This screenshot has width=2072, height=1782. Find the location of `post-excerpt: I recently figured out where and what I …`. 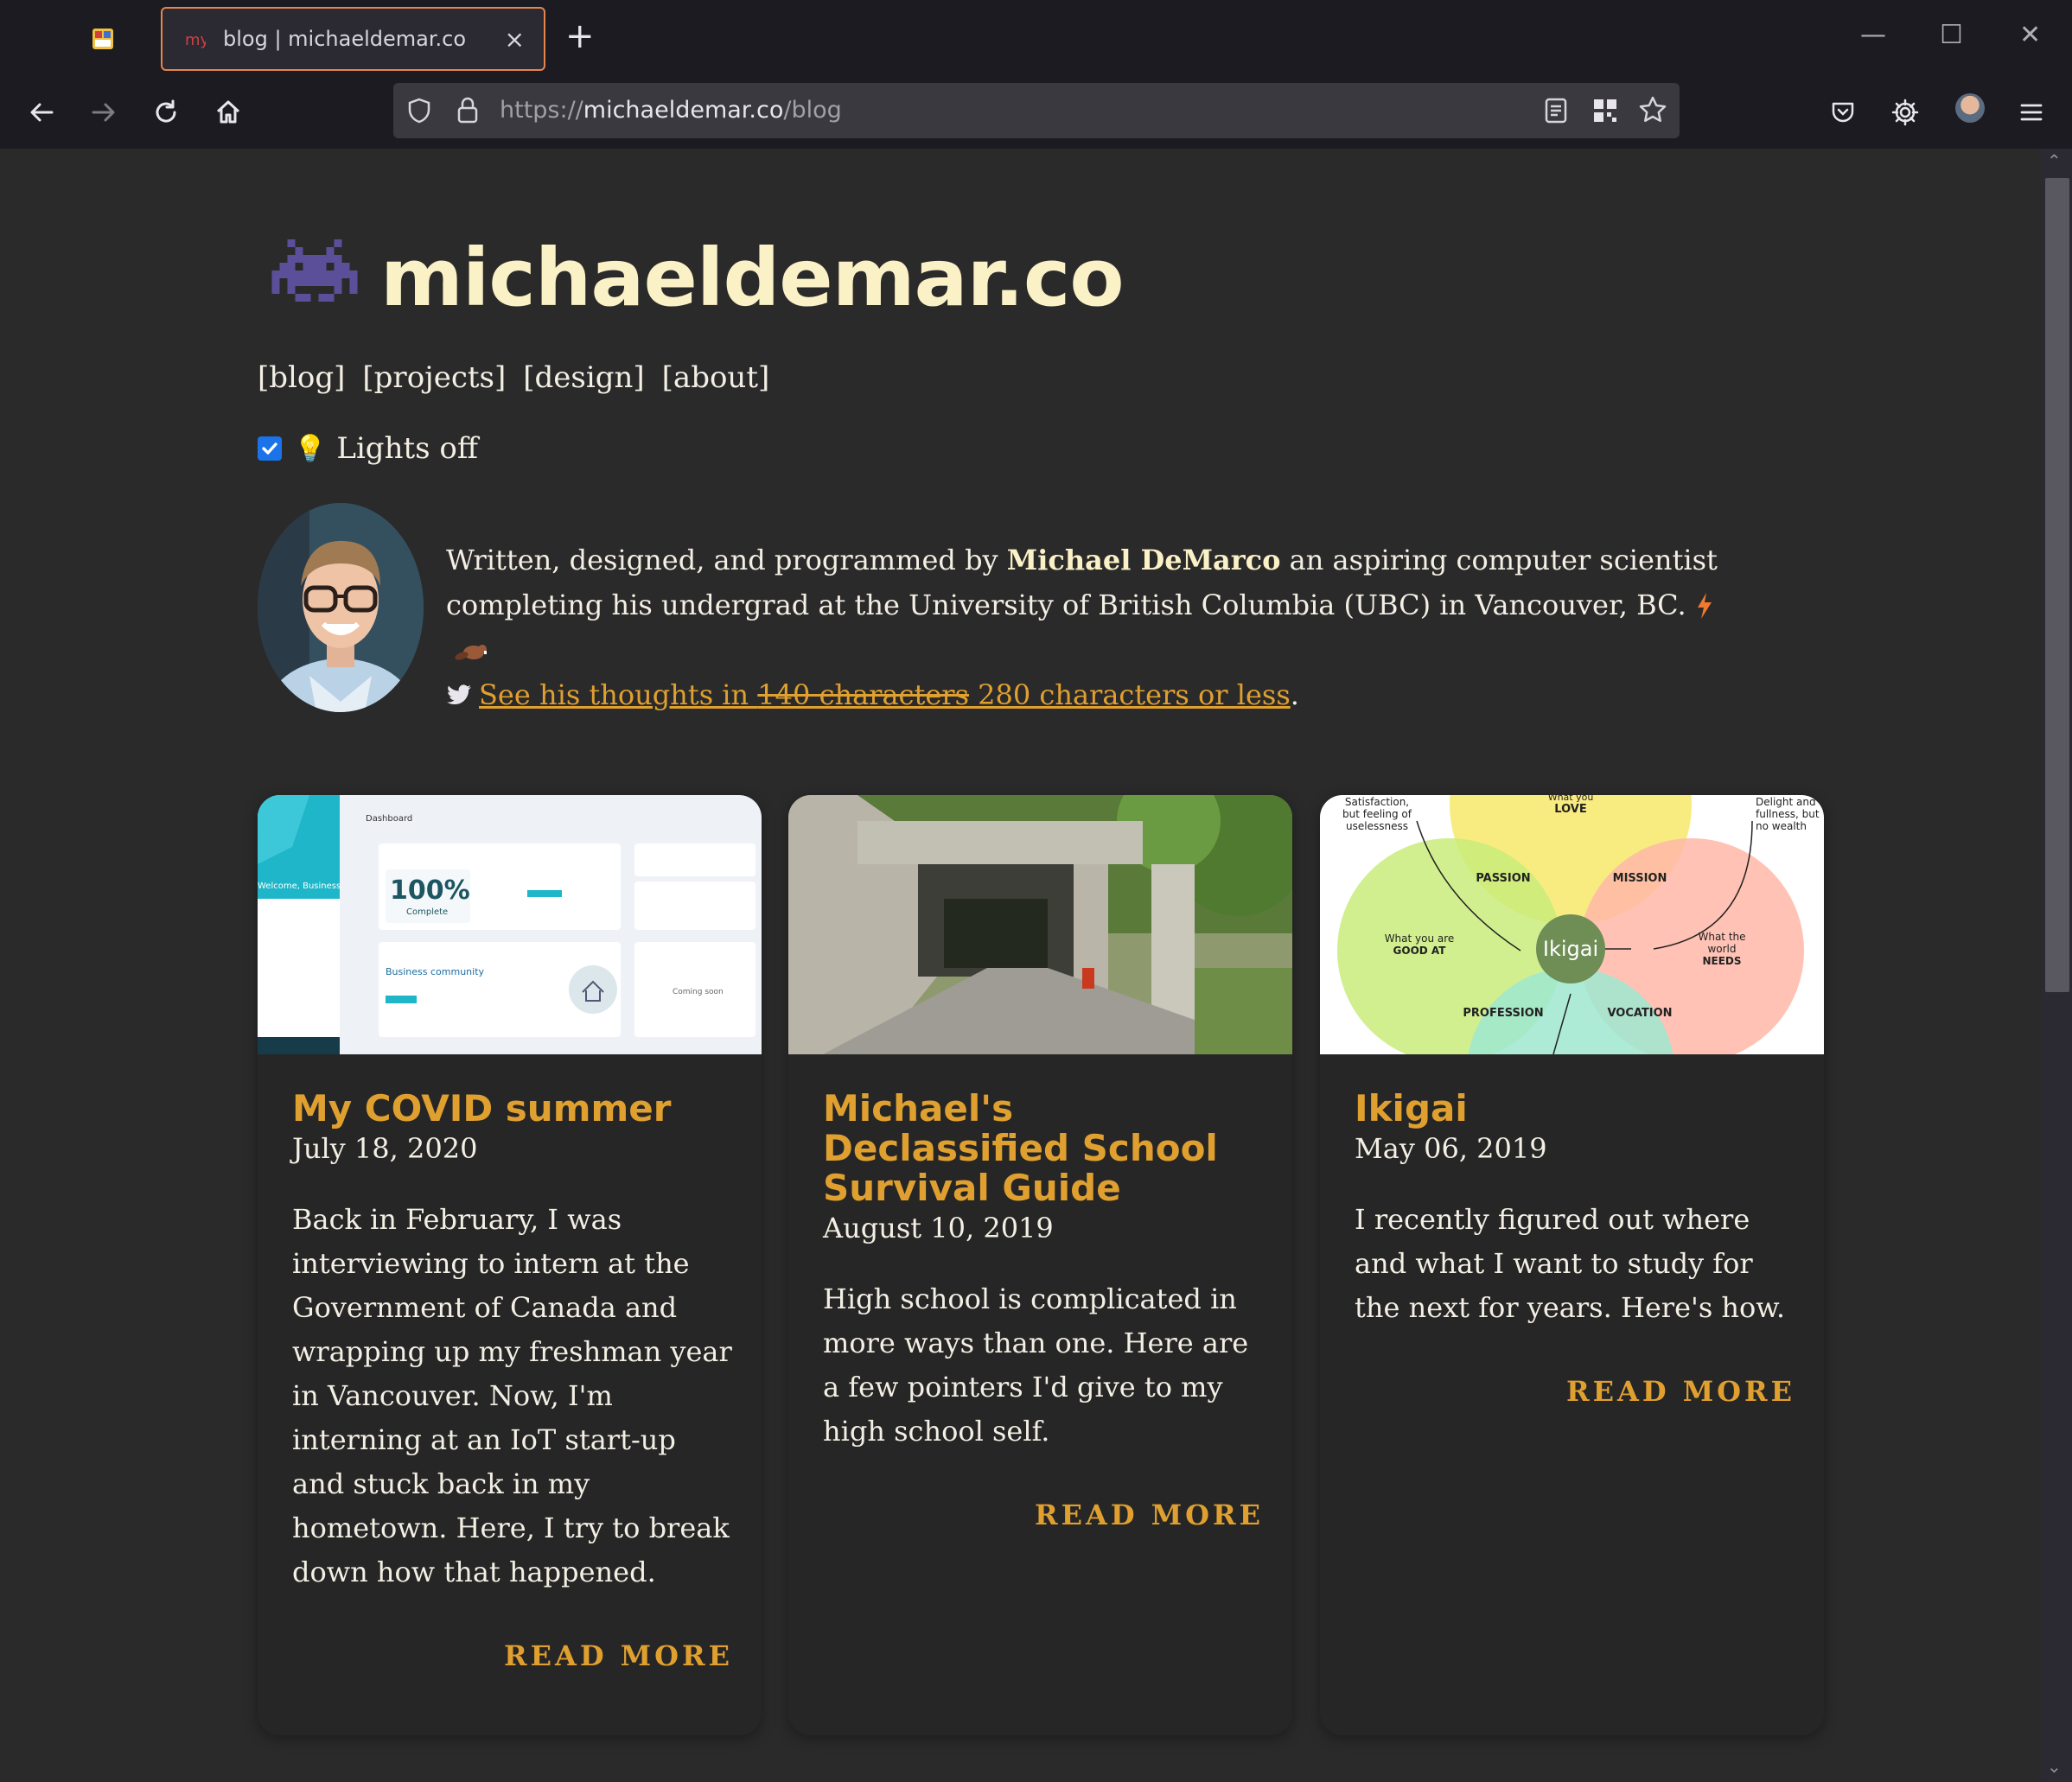

post-excerpt: I recently figured out where and what I … is located at coordinates (1571, 1263).